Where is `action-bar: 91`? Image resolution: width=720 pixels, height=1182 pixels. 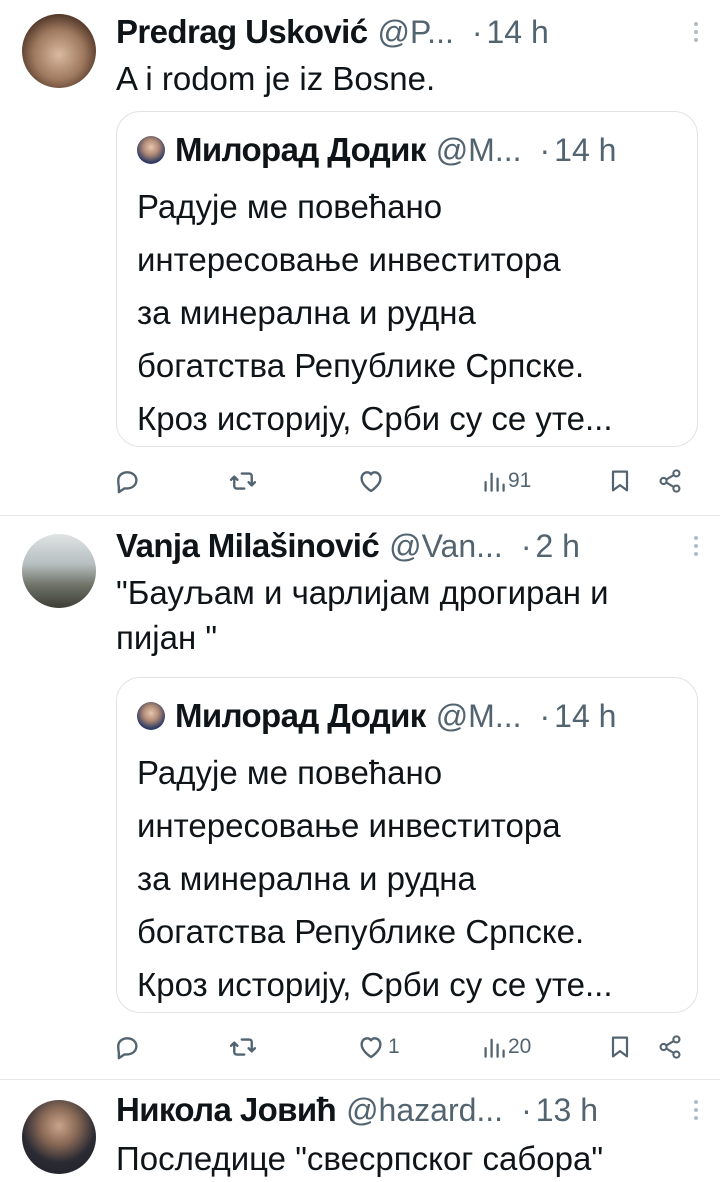
action-bar: 91 is located at coordinates (402, 481).